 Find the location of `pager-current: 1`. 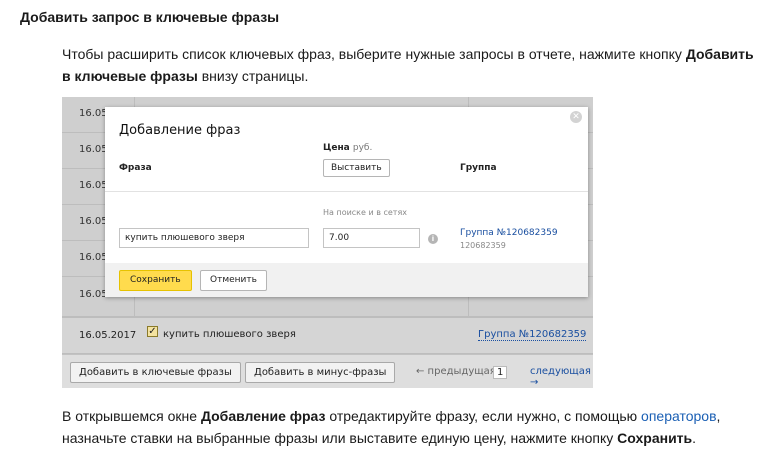

pager-current: 1 is located at coordinates (500, 372).